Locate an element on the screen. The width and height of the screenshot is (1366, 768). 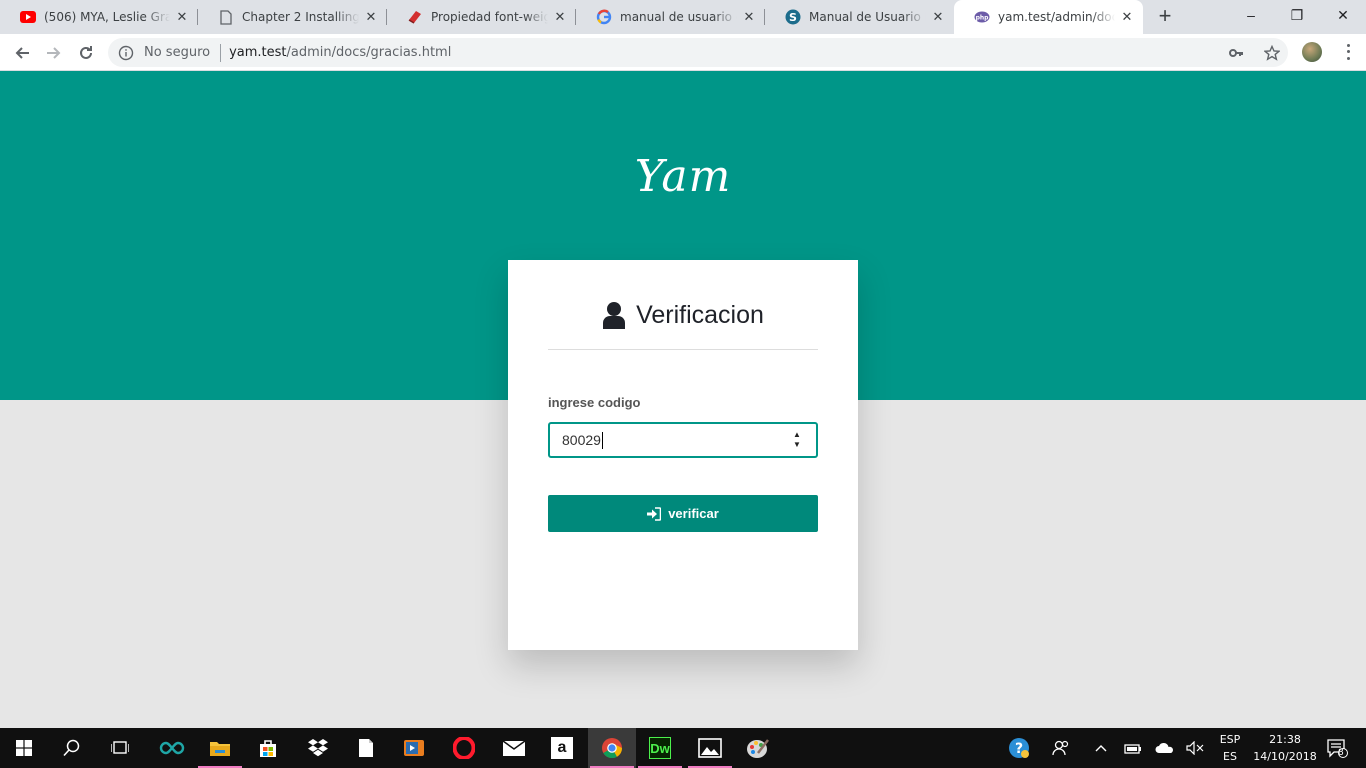
tab-youtube: (506) MYA, Leslie Grace ✕ is located at coordinates (99, 17).